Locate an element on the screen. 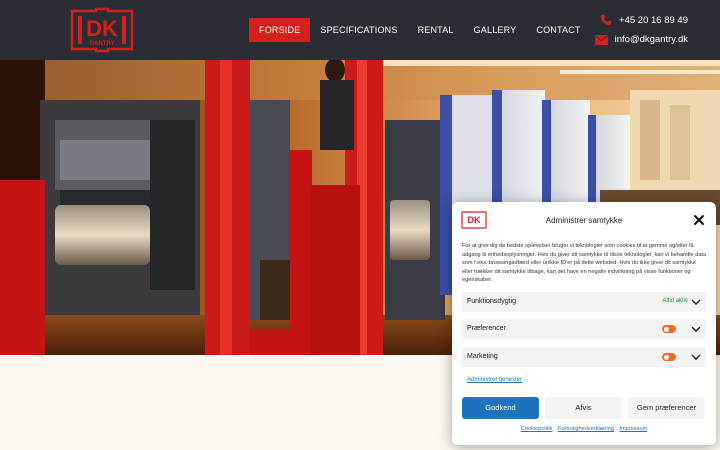  privacy-statement-link: Fortrolighedserklæring is located at coordinates (586, 429).